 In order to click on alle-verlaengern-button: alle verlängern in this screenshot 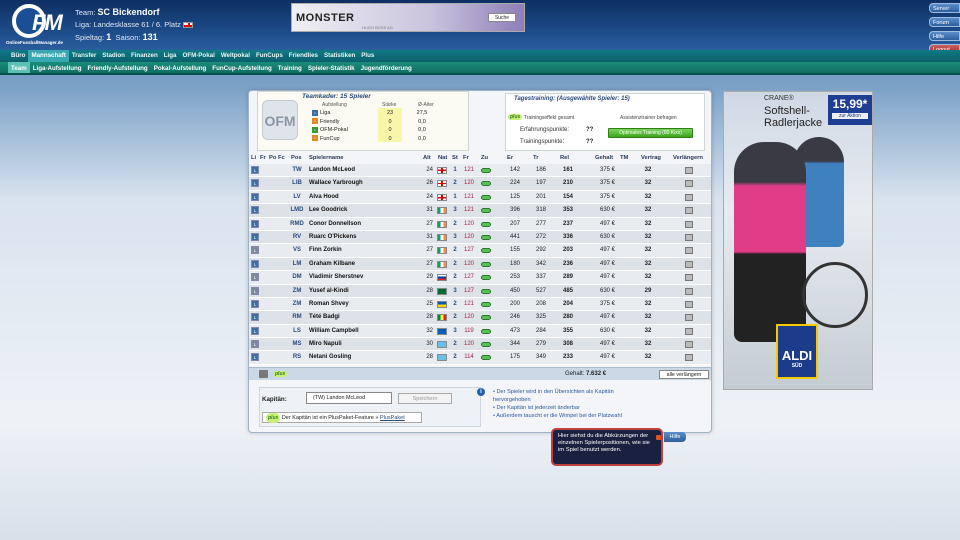, I will do `click(684, 374)`.